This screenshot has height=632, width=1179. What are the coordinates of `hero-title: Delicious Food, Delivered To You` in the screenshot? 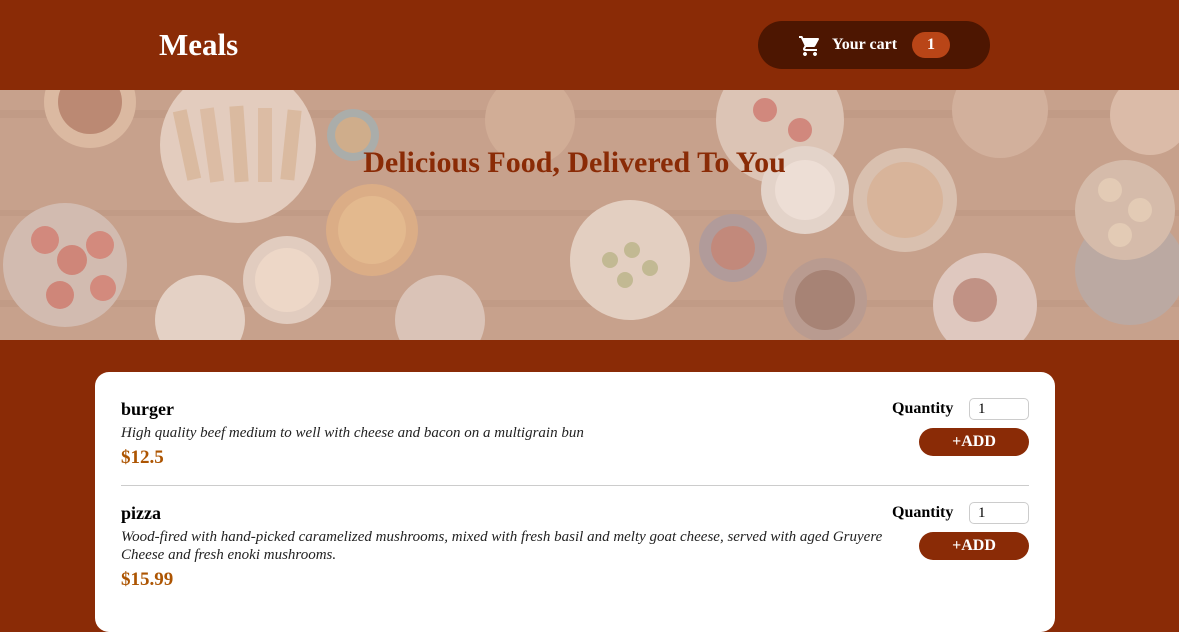 It's located at (574, 162).